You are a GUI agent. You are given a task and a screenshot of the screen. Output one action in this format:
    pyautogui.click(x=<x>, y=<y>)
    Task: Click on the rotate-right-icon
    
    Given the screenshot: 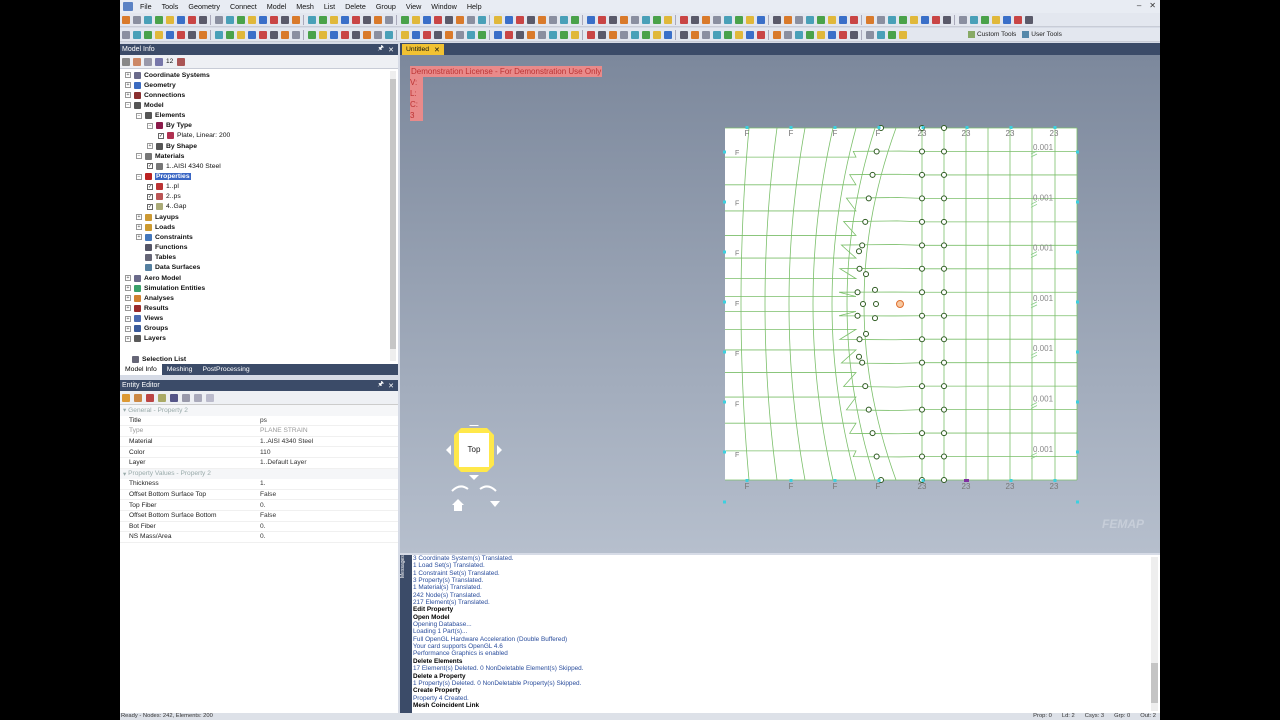 What is the action you would take?
    pyautogui.click(x=488, y=488)
    